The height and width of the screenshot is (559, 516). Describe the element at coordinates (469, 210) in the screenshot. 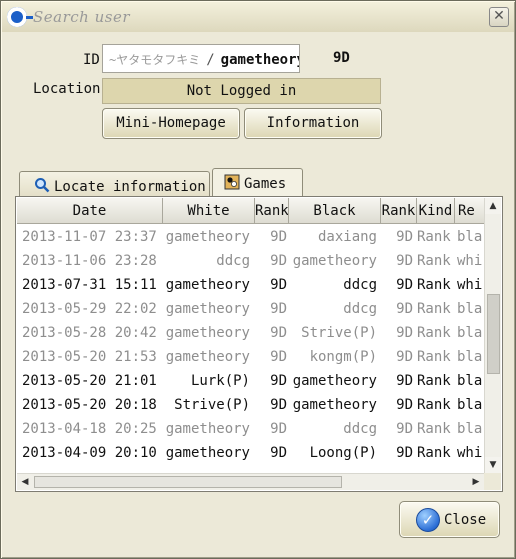

I see `column-header-result: Re` at that location.